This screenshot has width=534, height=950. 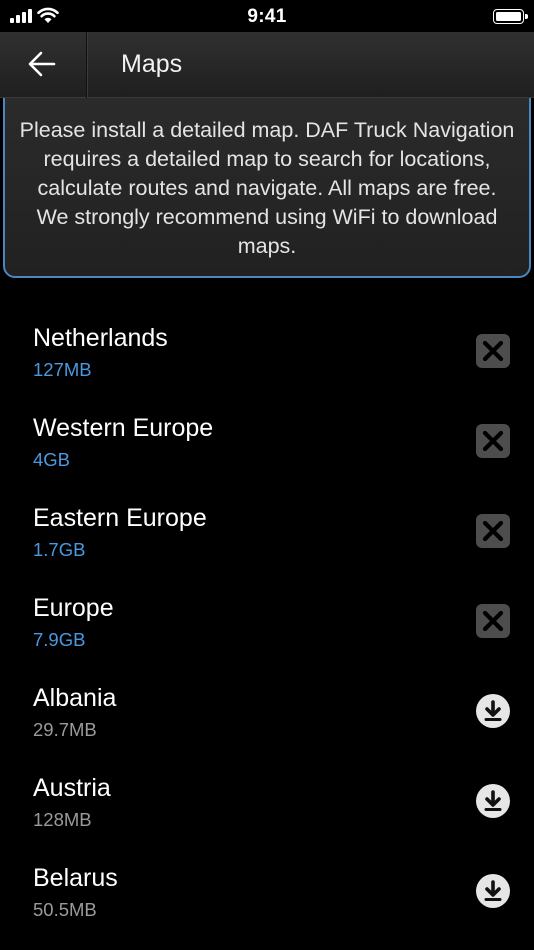 What do you see at coordinates (267, 545) in the screenshot?
I see `map-item-eastern-europe: Eastern Europe 1.7GB` at bounding box center [267, 545].